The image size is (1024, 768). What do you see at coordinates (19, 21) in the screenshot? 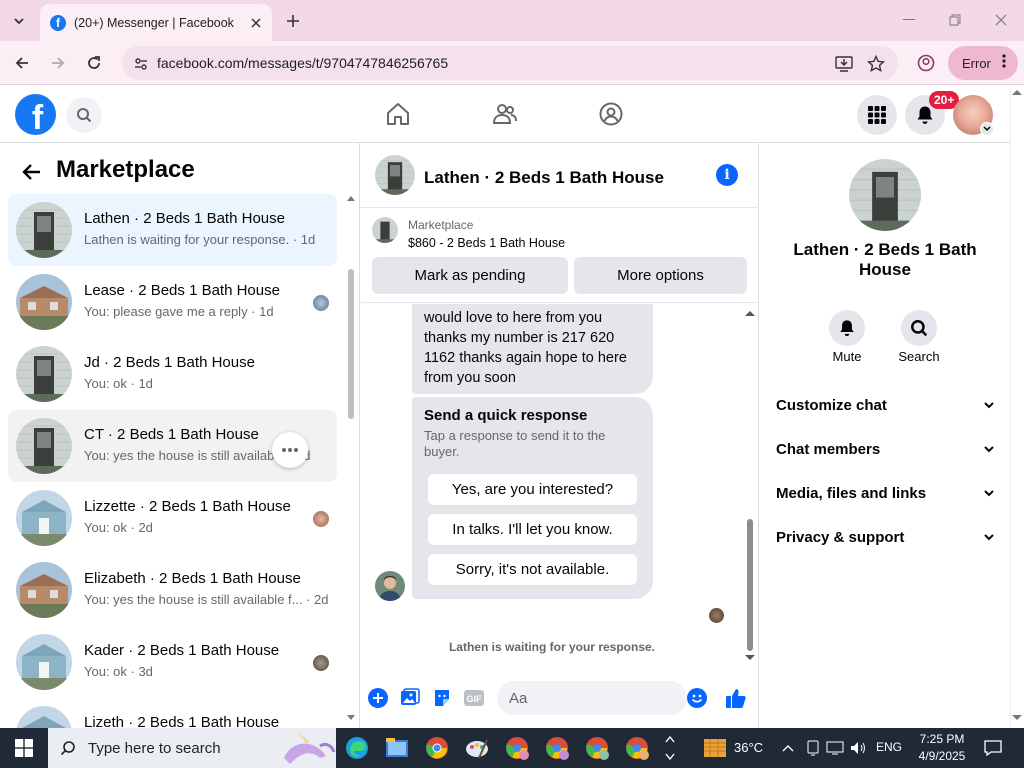
I see `tab-search-chevron-icon` at bounding box center [19, 21].